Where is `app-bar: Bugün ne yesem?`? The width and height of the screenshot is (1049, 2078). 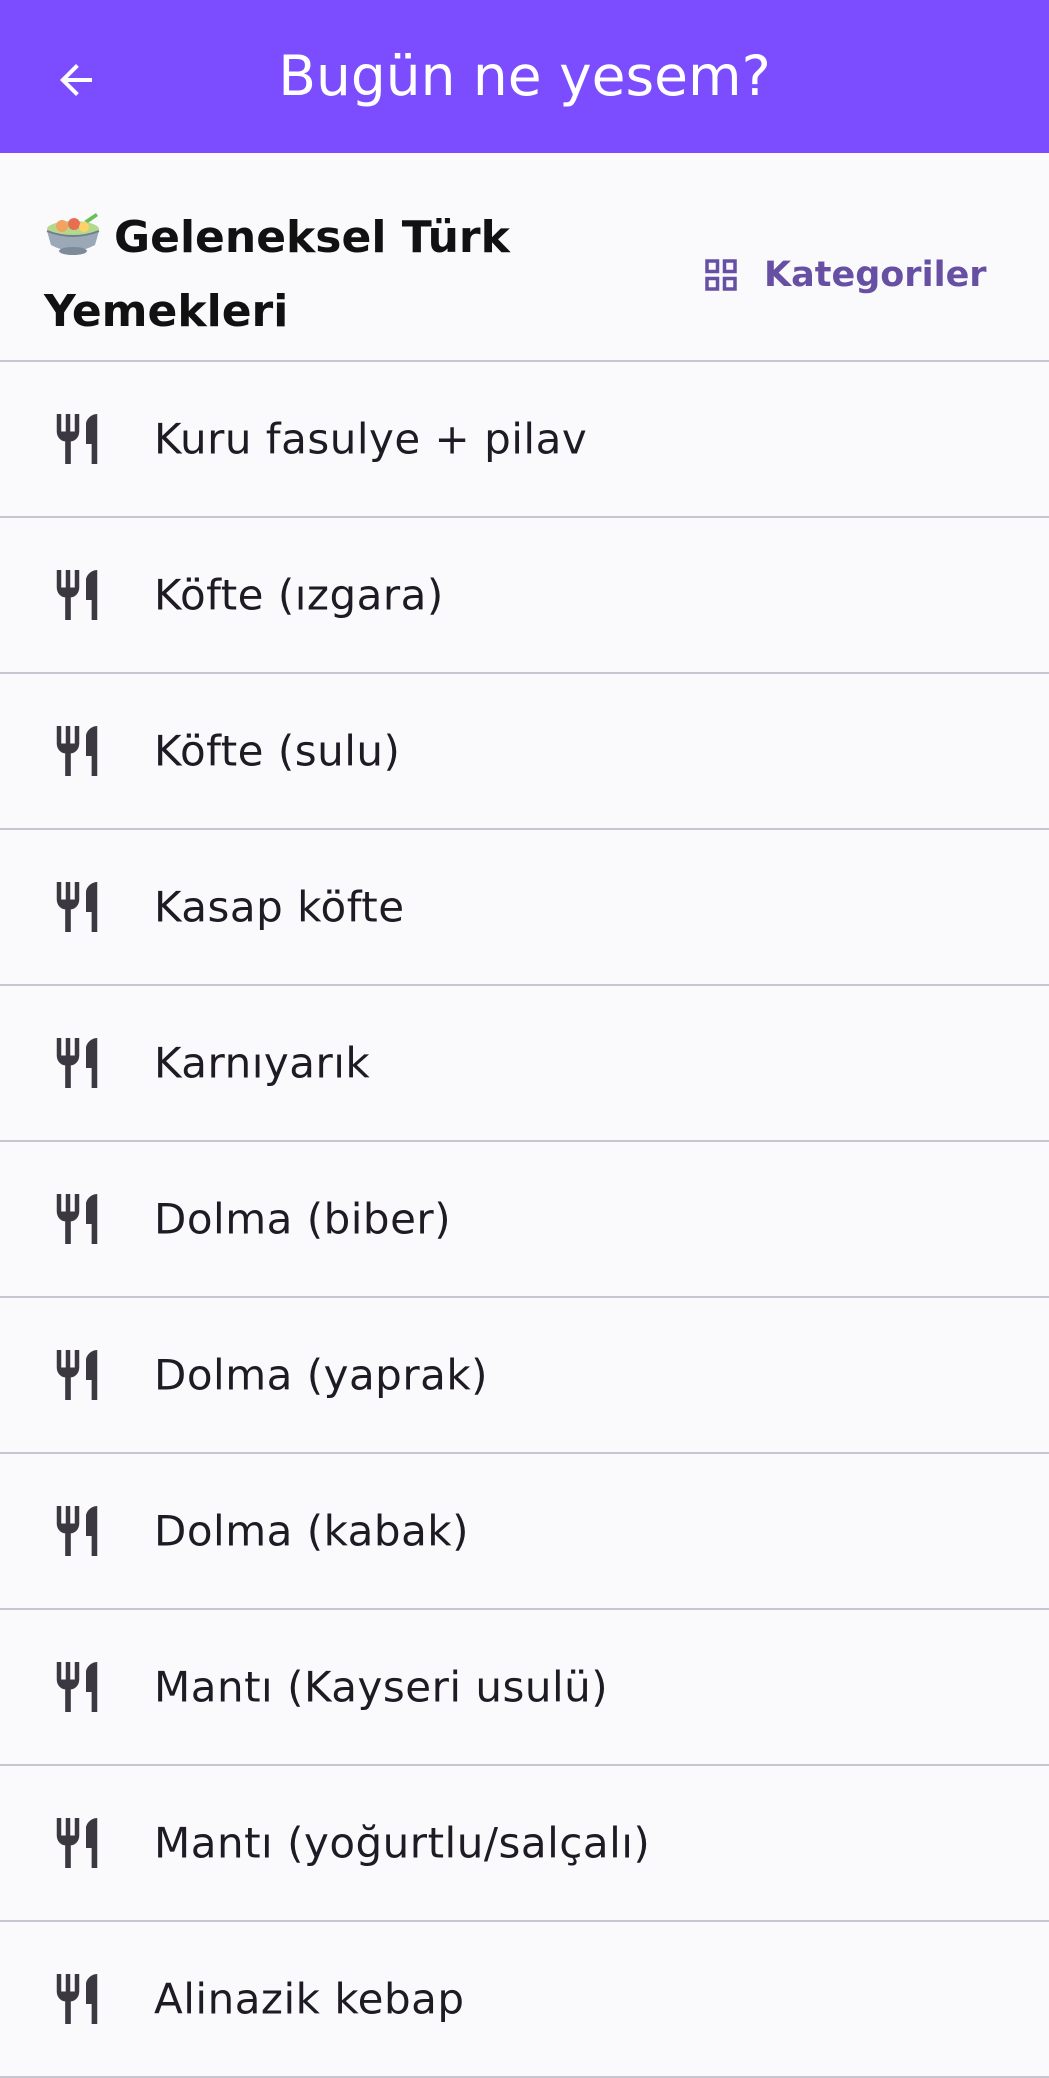
app-bar: Bugün ne yesem? is located at coordinates (524, 76).